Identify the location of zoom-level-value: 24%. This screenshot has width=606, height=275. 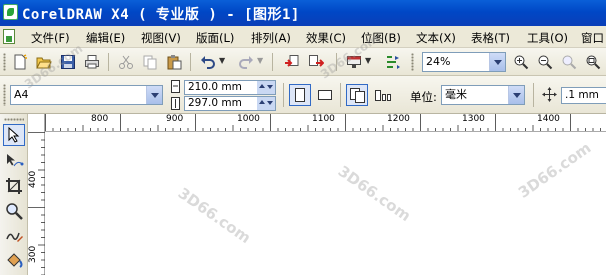
(438, 61).